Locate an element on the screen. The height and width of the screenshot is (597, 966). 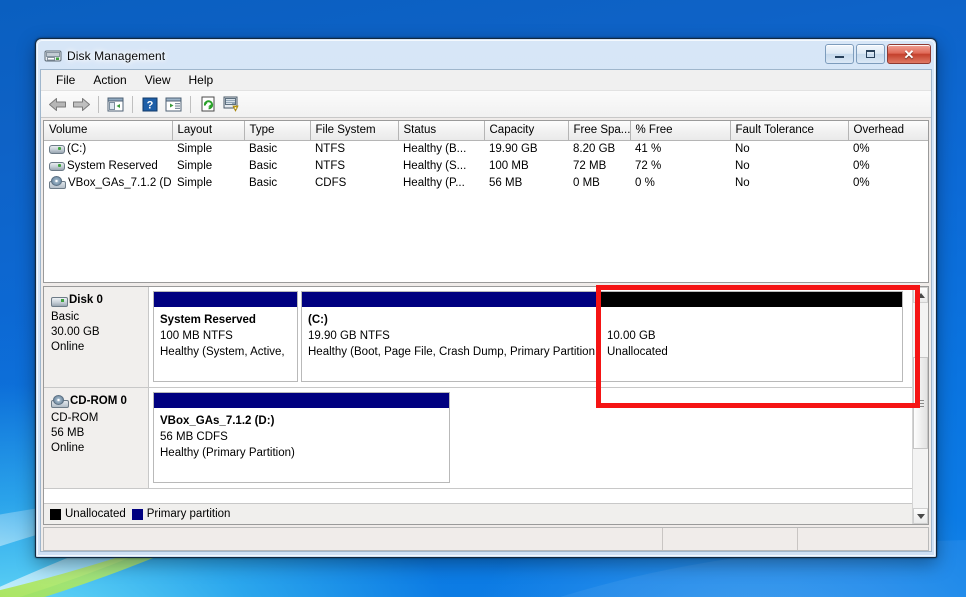
disk-management-icon is located at coordinates (53, 56).